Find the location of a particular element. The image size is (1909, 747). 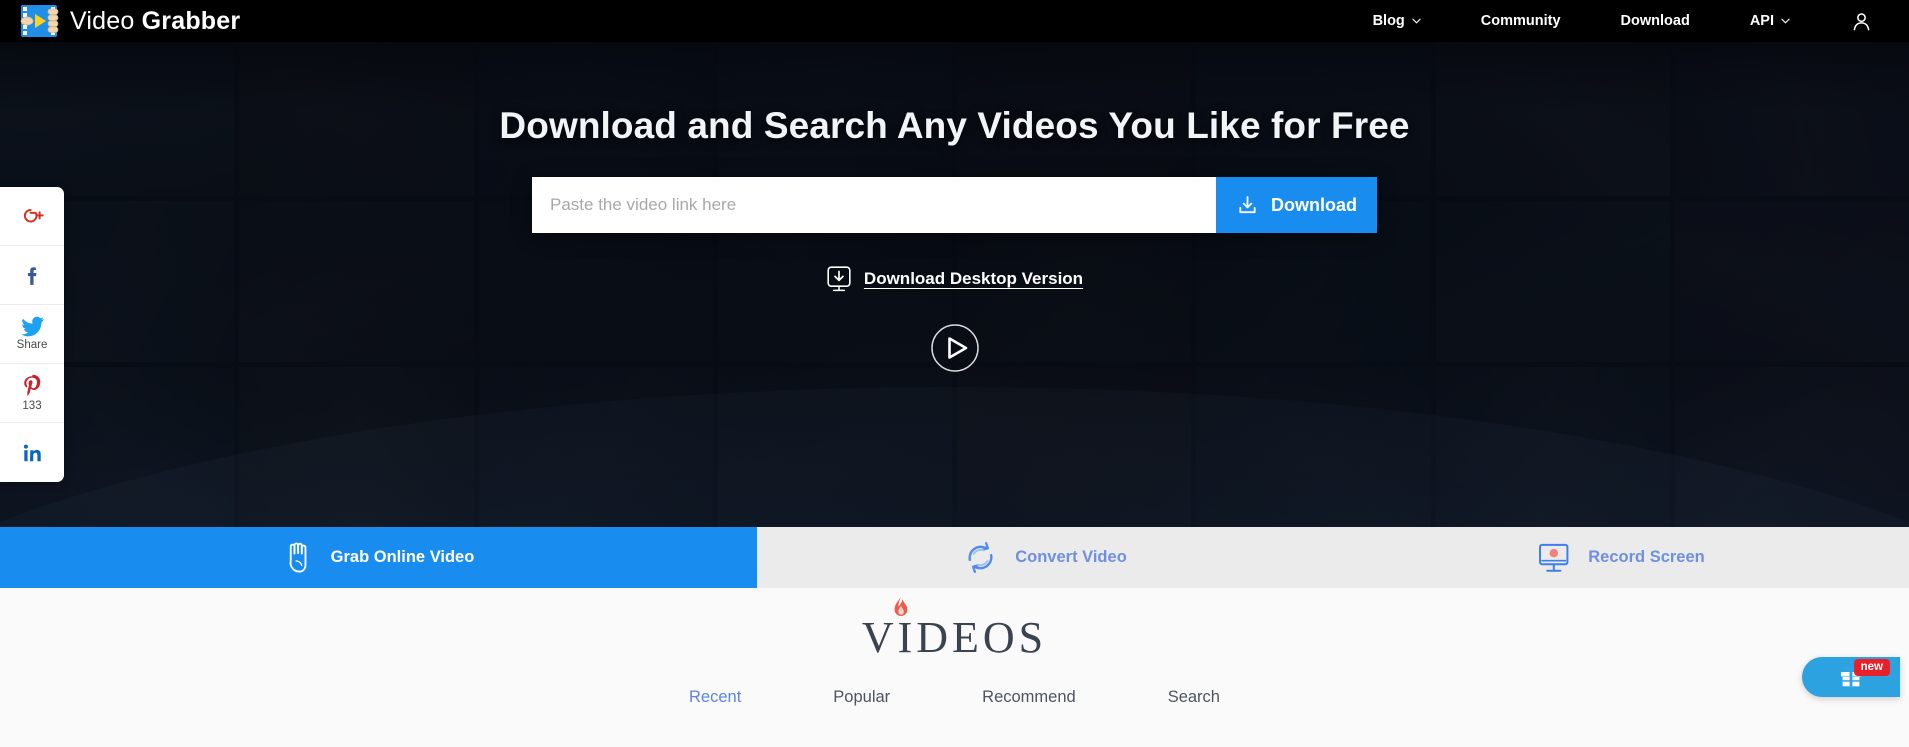

nav-item-download: Download is located at coordinates (1655, 21).